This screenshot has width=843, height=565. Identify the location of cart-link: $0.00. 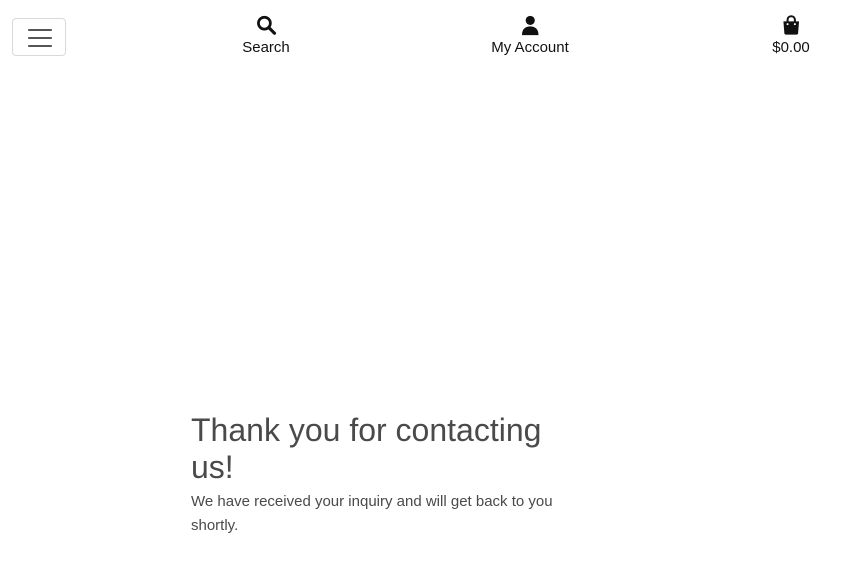
(791, 35).